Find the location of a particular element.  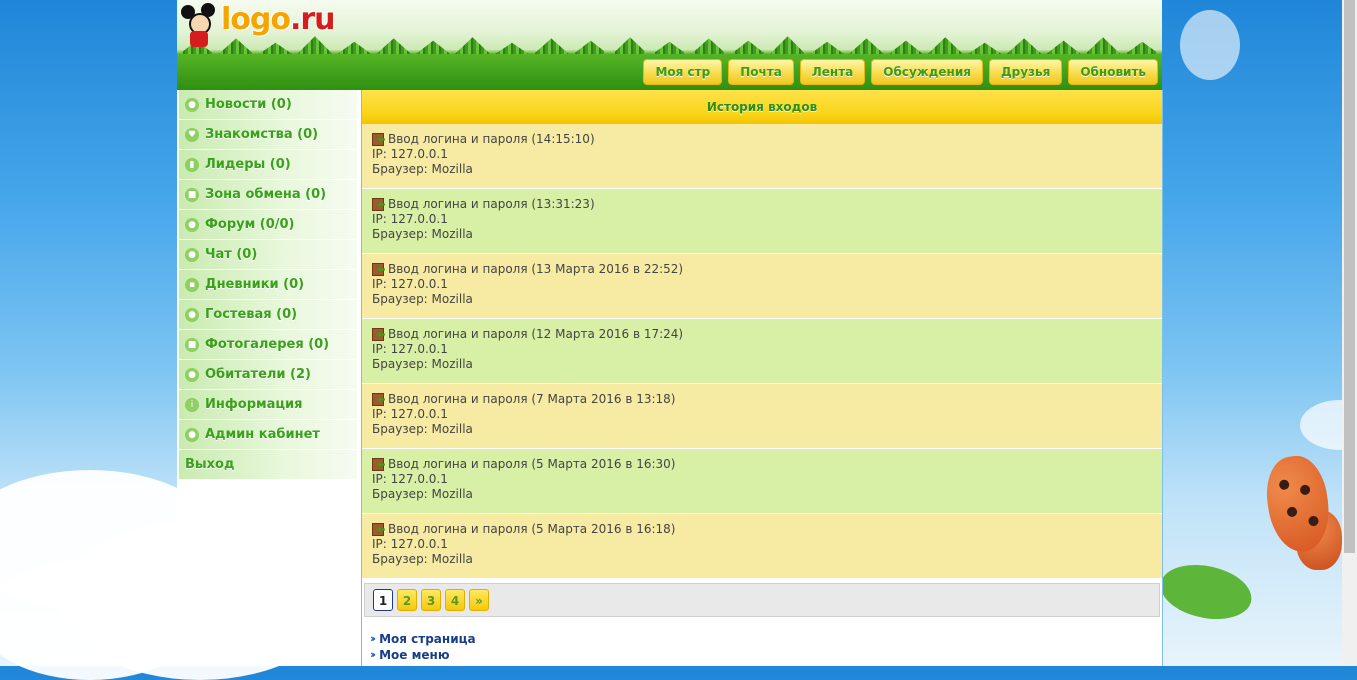

page-current: 1 is located at coordinates (383, 600).